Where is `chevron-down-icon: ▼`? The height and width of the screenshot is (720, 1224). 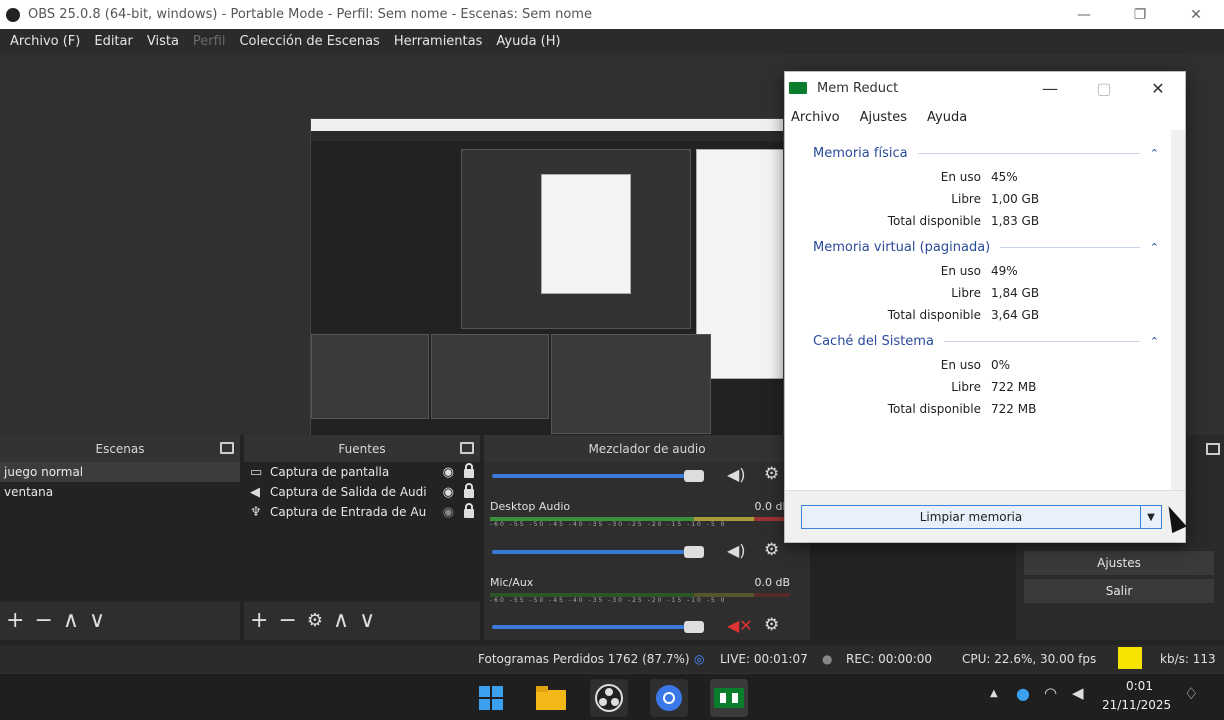 chevron-down-icon: ▼ is located at coordinates (1151, 517).